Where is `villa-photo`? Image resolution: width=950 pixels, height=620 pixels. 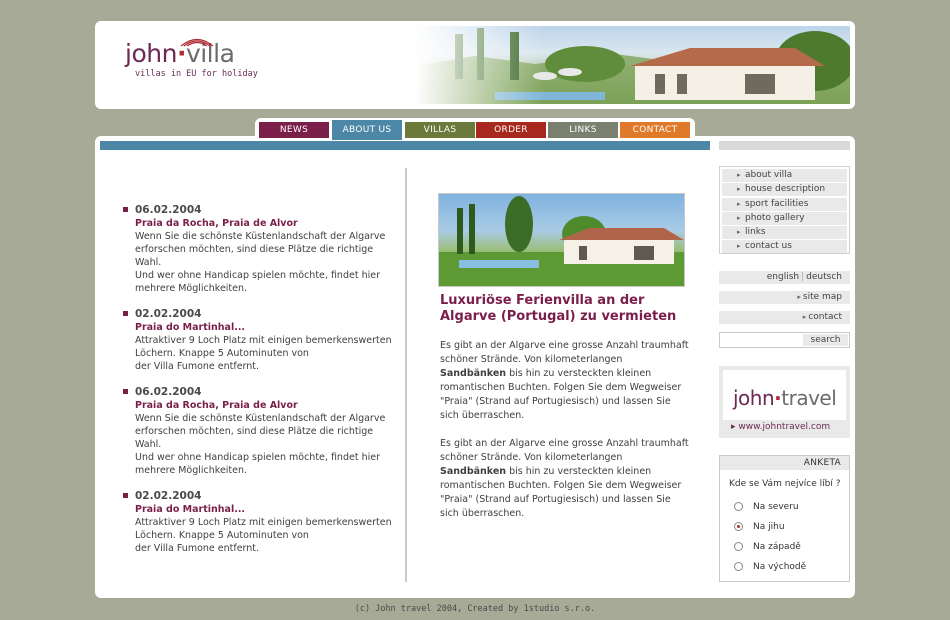
villa-photo is located at coordinates (561, 240).